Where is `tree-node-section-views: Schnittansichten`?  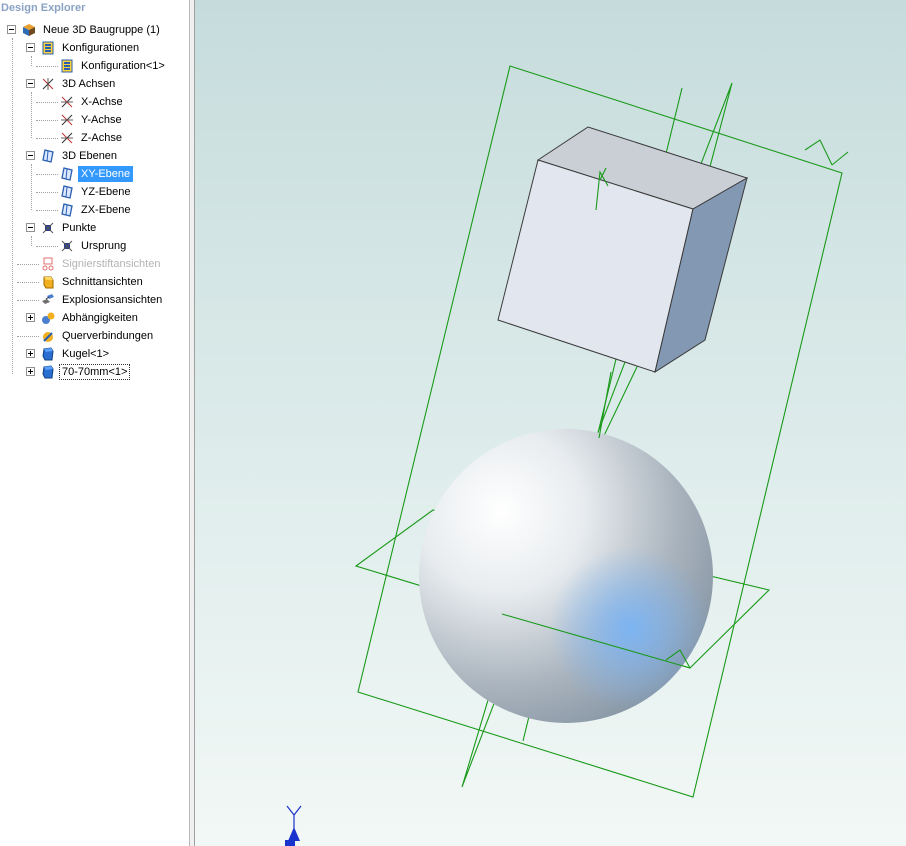 tree-node-section-views: Schnittansichten is located at coordinates (93, 282).